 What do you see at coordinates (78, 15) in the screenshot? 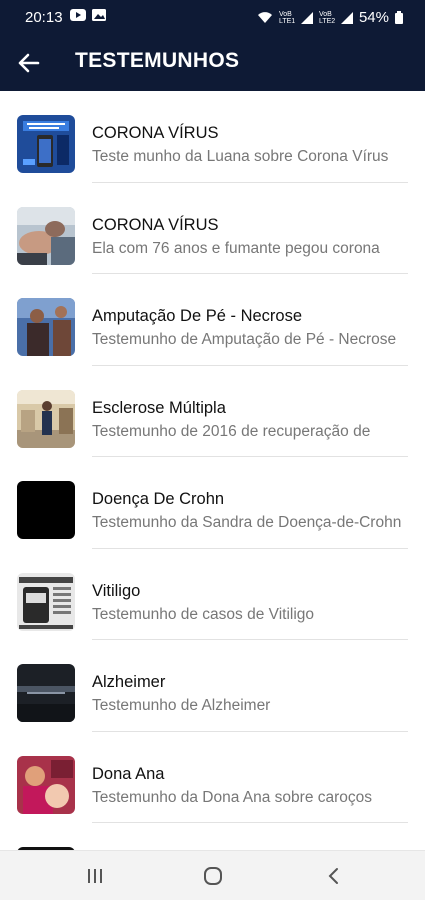
I see `youtube-icon` at bounding box center [78, 15].